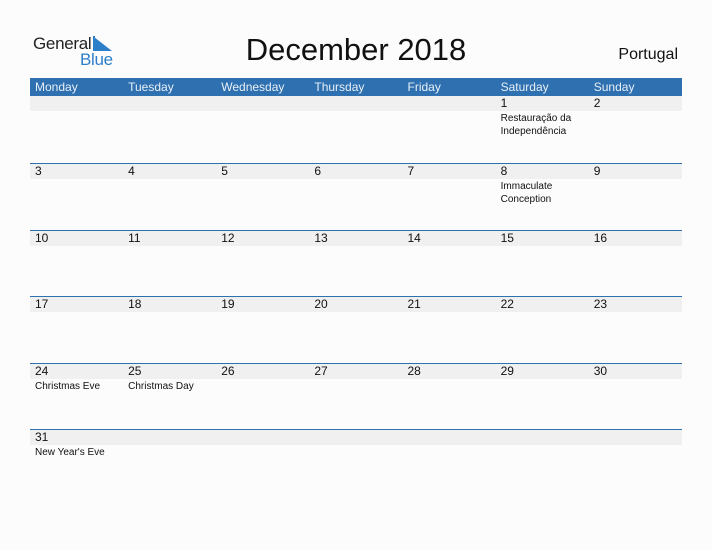 This screenshot has width=712, height=550. What do you see at coordinates (526, 193) in the screenshot?
I see `holiday-label: Immaculate Conception` at bounding box center [526, 193].